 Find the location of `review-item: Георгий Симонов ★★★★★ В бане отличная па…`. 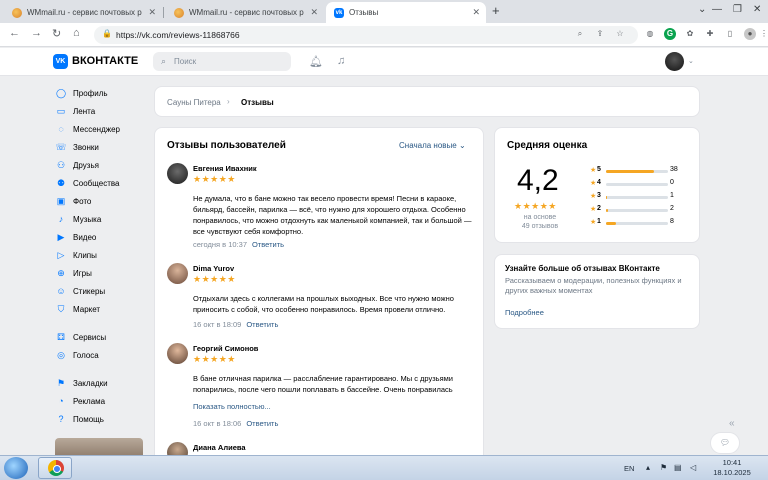

review-item: Георгий Симонов ★★★★★ В бане отличная па… is located at coordinates (320, 389).